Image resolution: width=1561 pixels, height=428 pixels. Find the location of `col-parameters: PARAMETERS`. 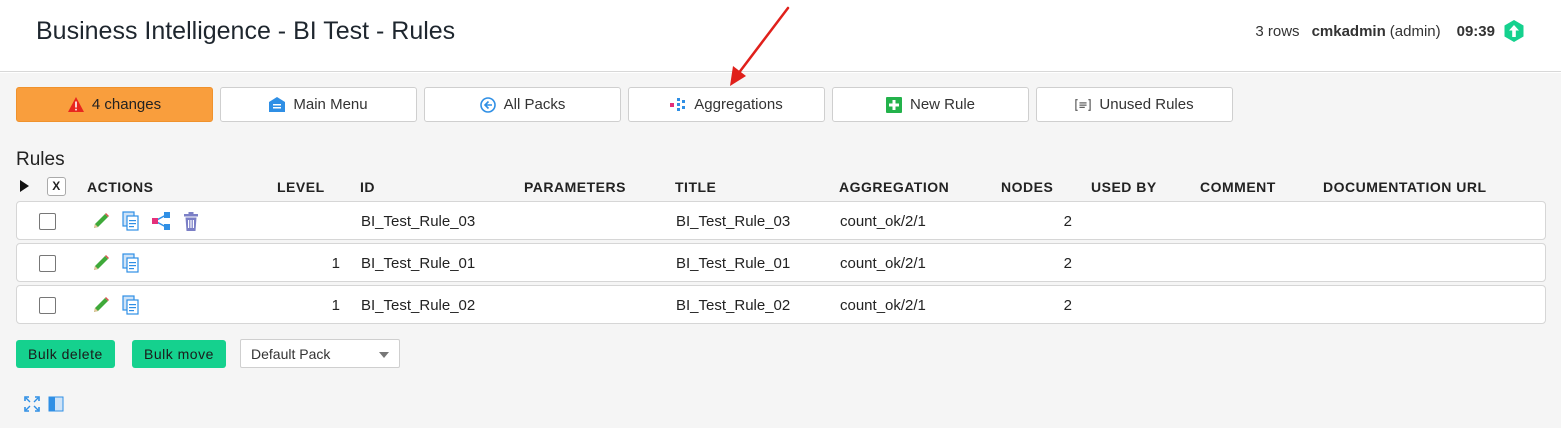

col-parameters: PARAMETERS is located at coordinates (575, 187).